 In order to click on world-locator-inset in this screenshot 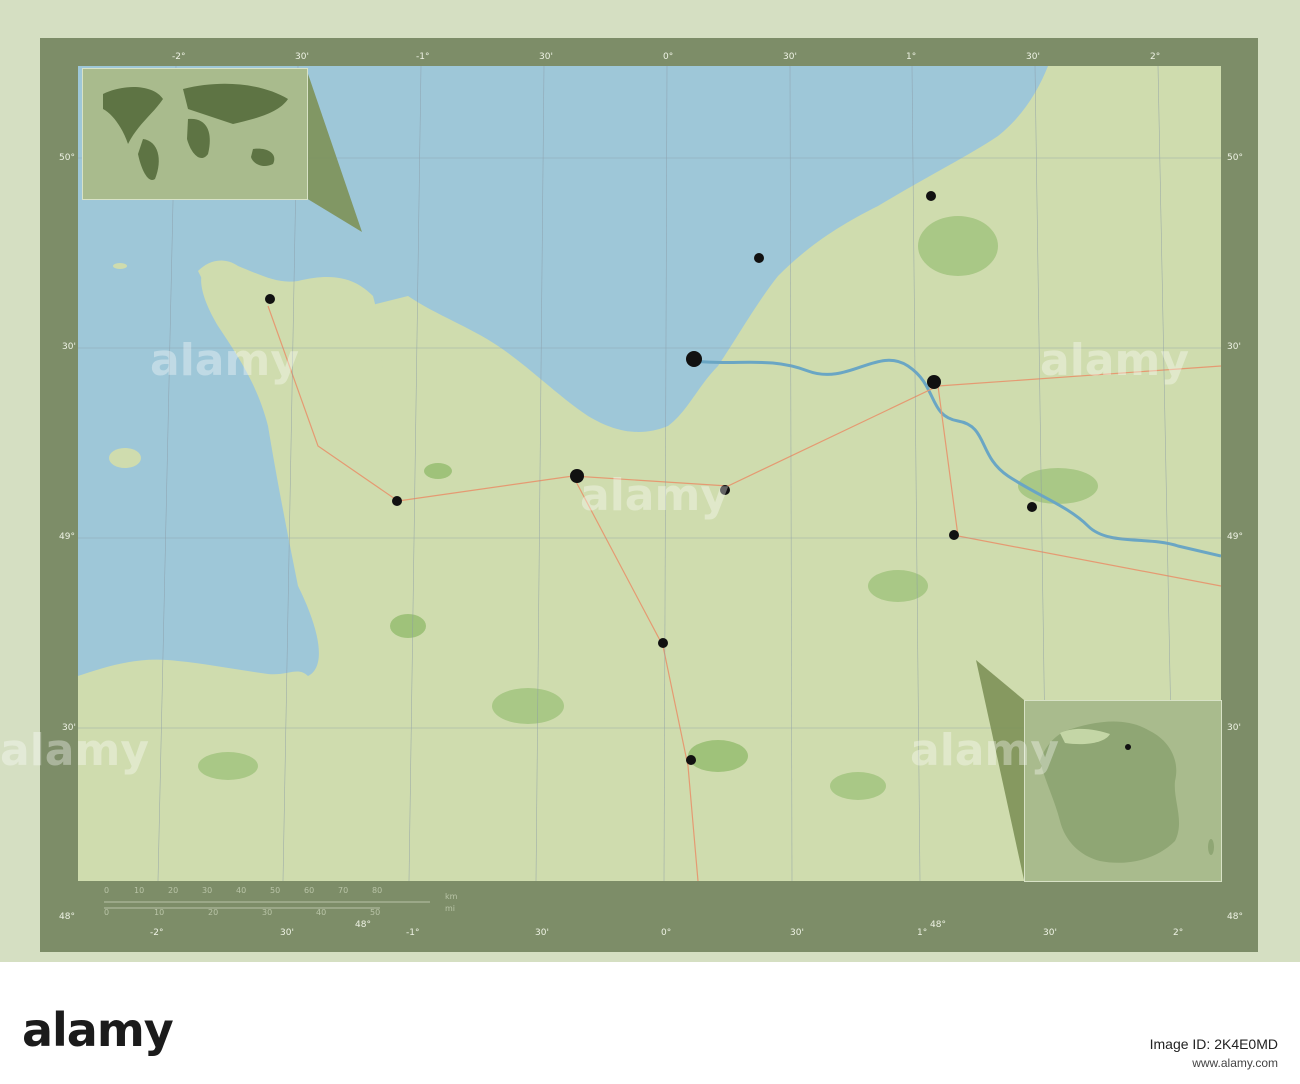, I will do `click(195, 134)`.